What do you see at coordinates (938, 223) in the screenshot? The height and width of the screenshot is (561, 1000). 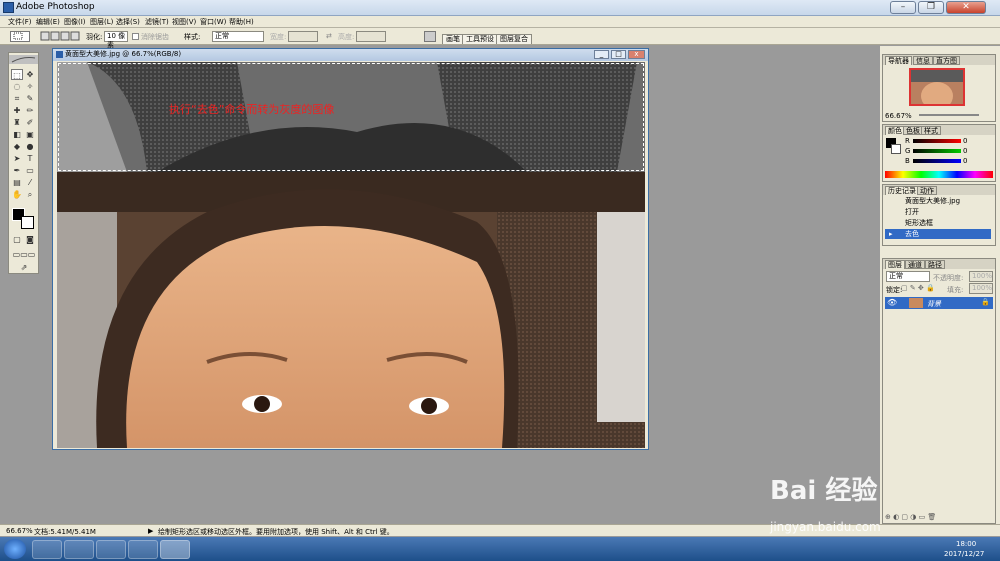 I see `history-item-marquee: 矩形选框` at bounding box center [938, 223].